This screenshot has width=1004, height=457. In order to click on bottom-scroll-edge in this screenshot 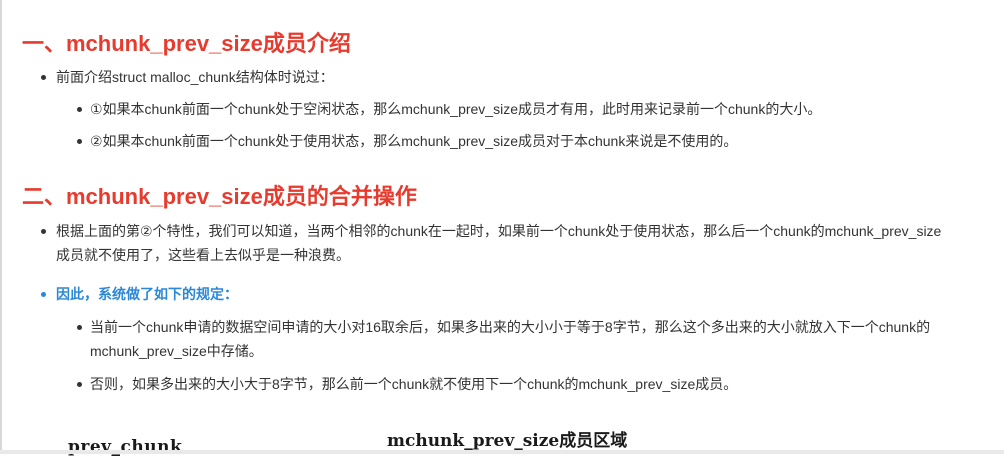, I will do `click(502, 452)`.